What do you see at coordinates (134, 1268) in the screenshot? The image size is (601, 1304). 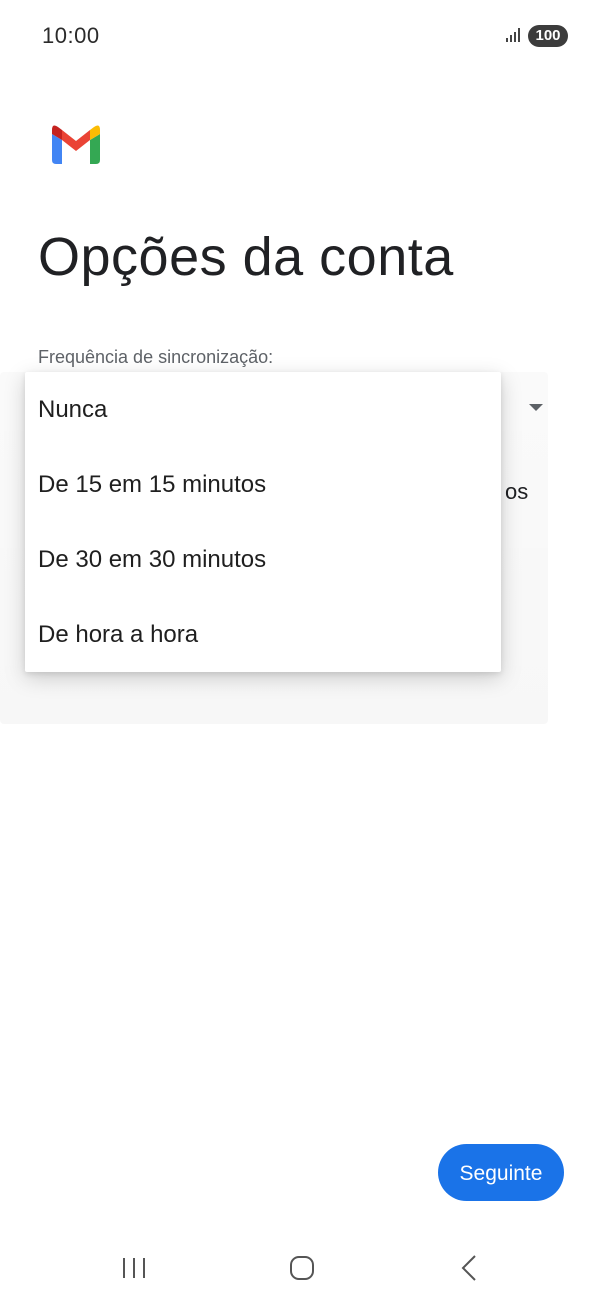 I see `recents-icon` at bounding box center [134, 1268].